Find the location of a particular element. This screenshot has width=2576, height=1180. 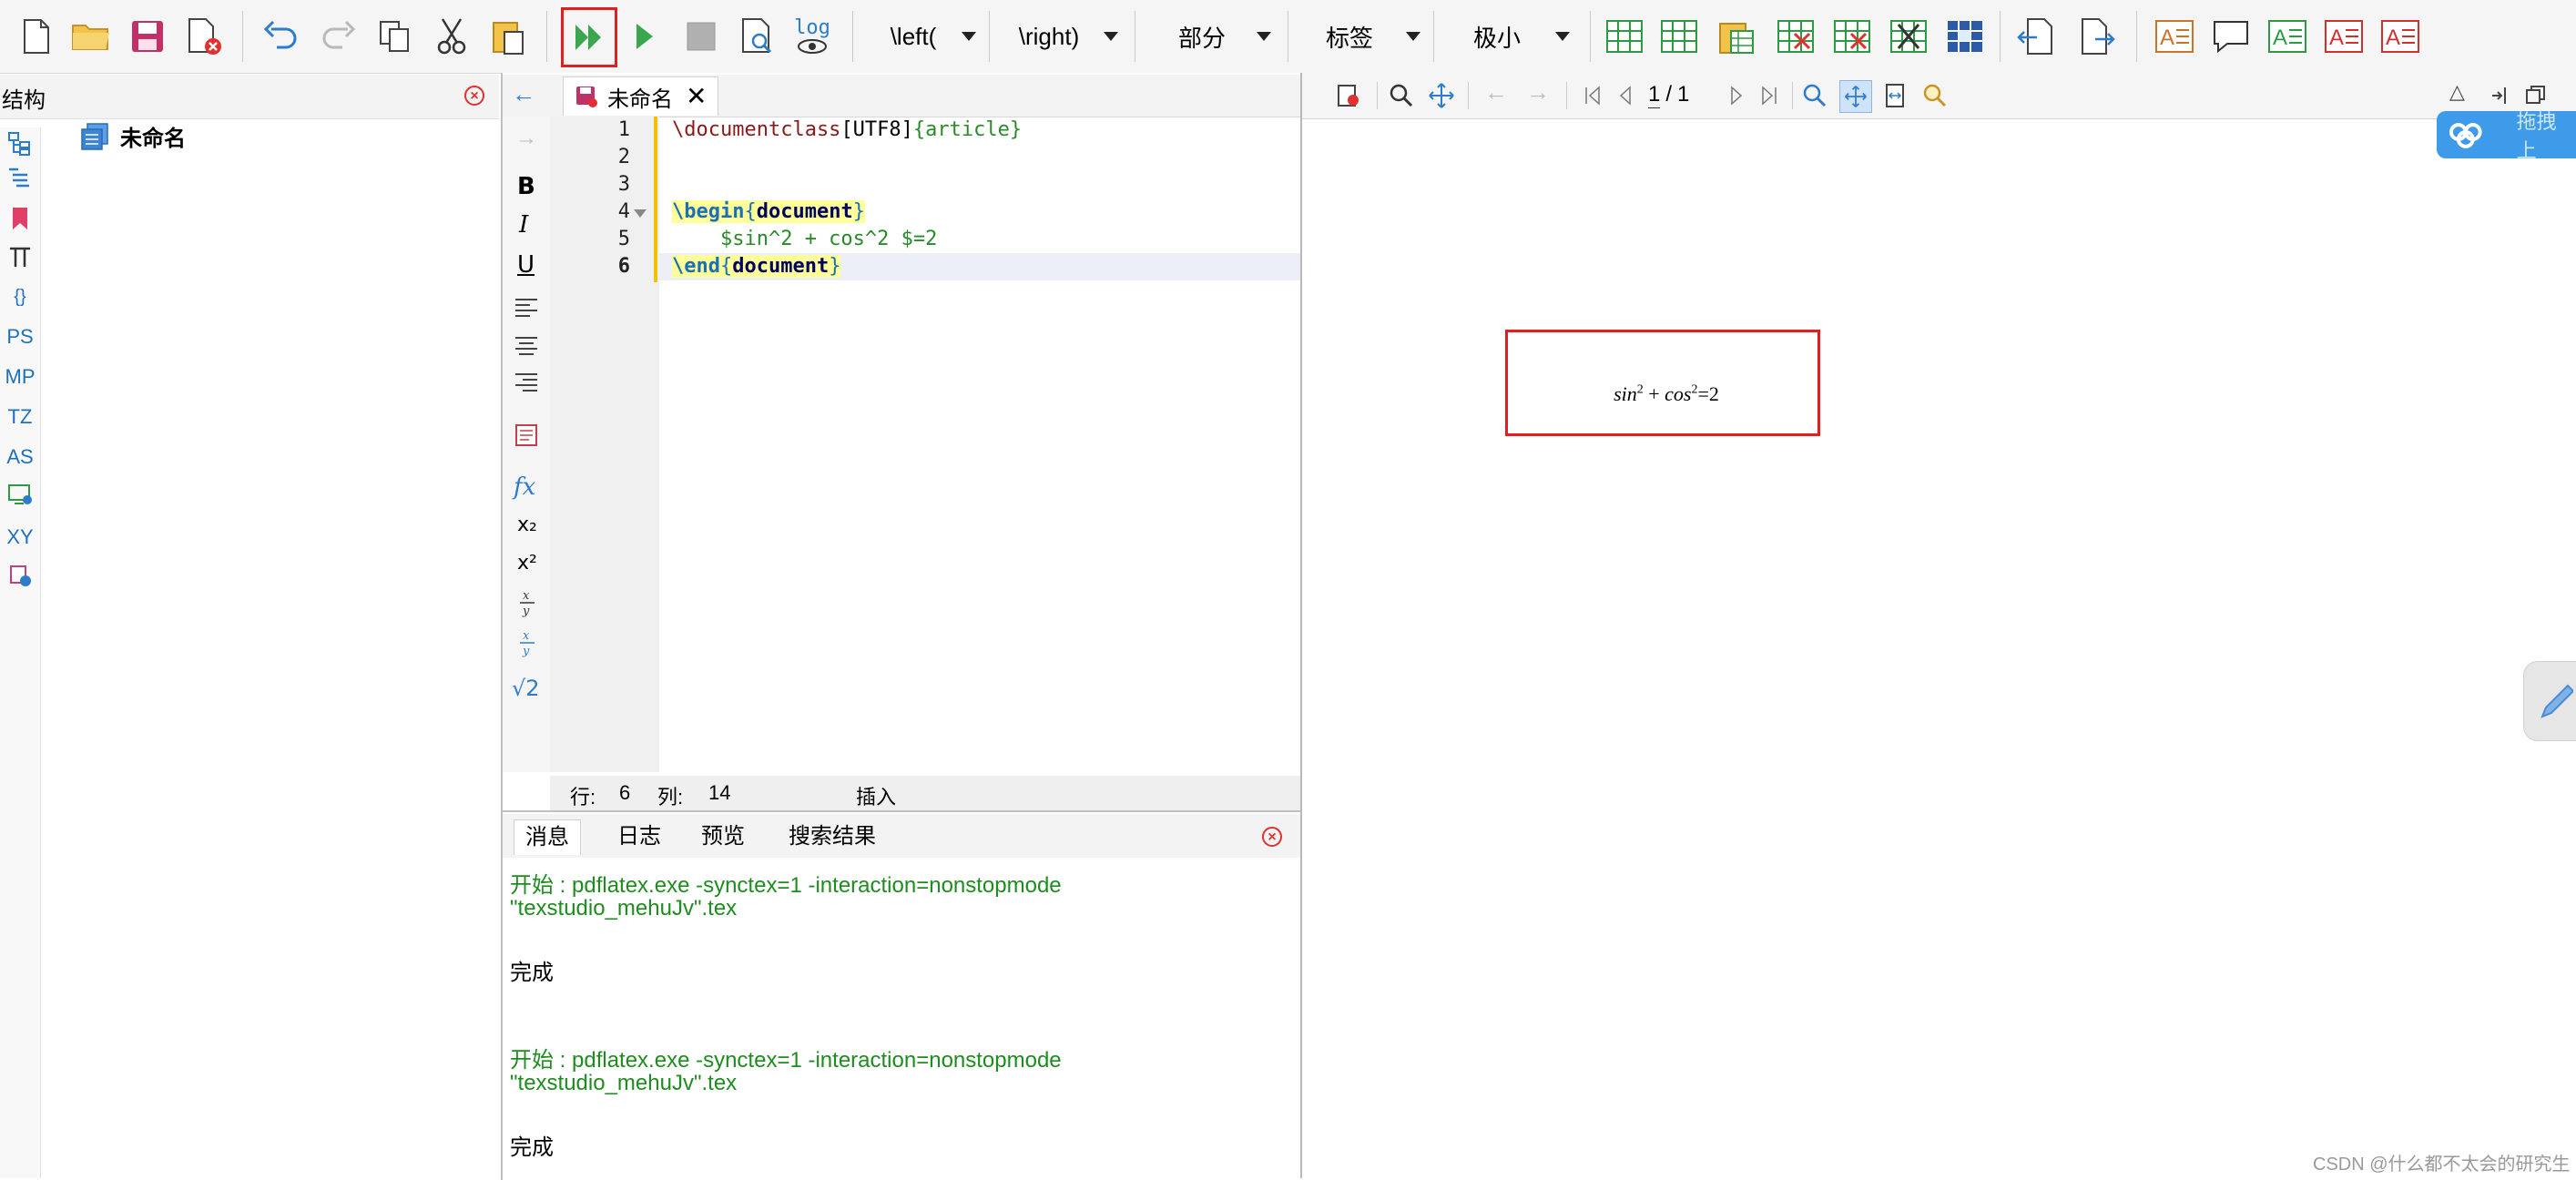

prev-page-icon is located at coordinates (1625, 95).